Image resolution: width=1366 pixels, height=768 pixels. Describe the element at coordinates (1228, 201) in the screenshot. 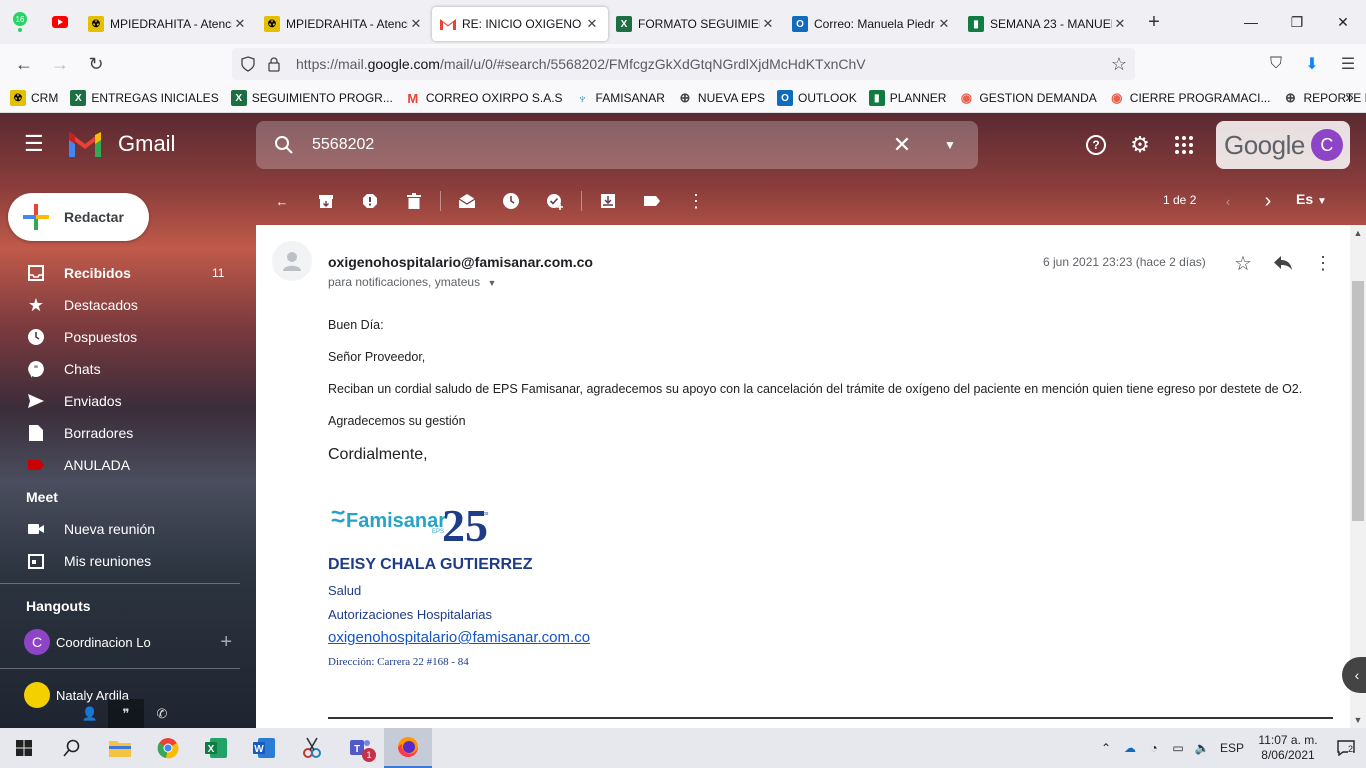

I see `newer-chevron-icon: ‹` at that location.